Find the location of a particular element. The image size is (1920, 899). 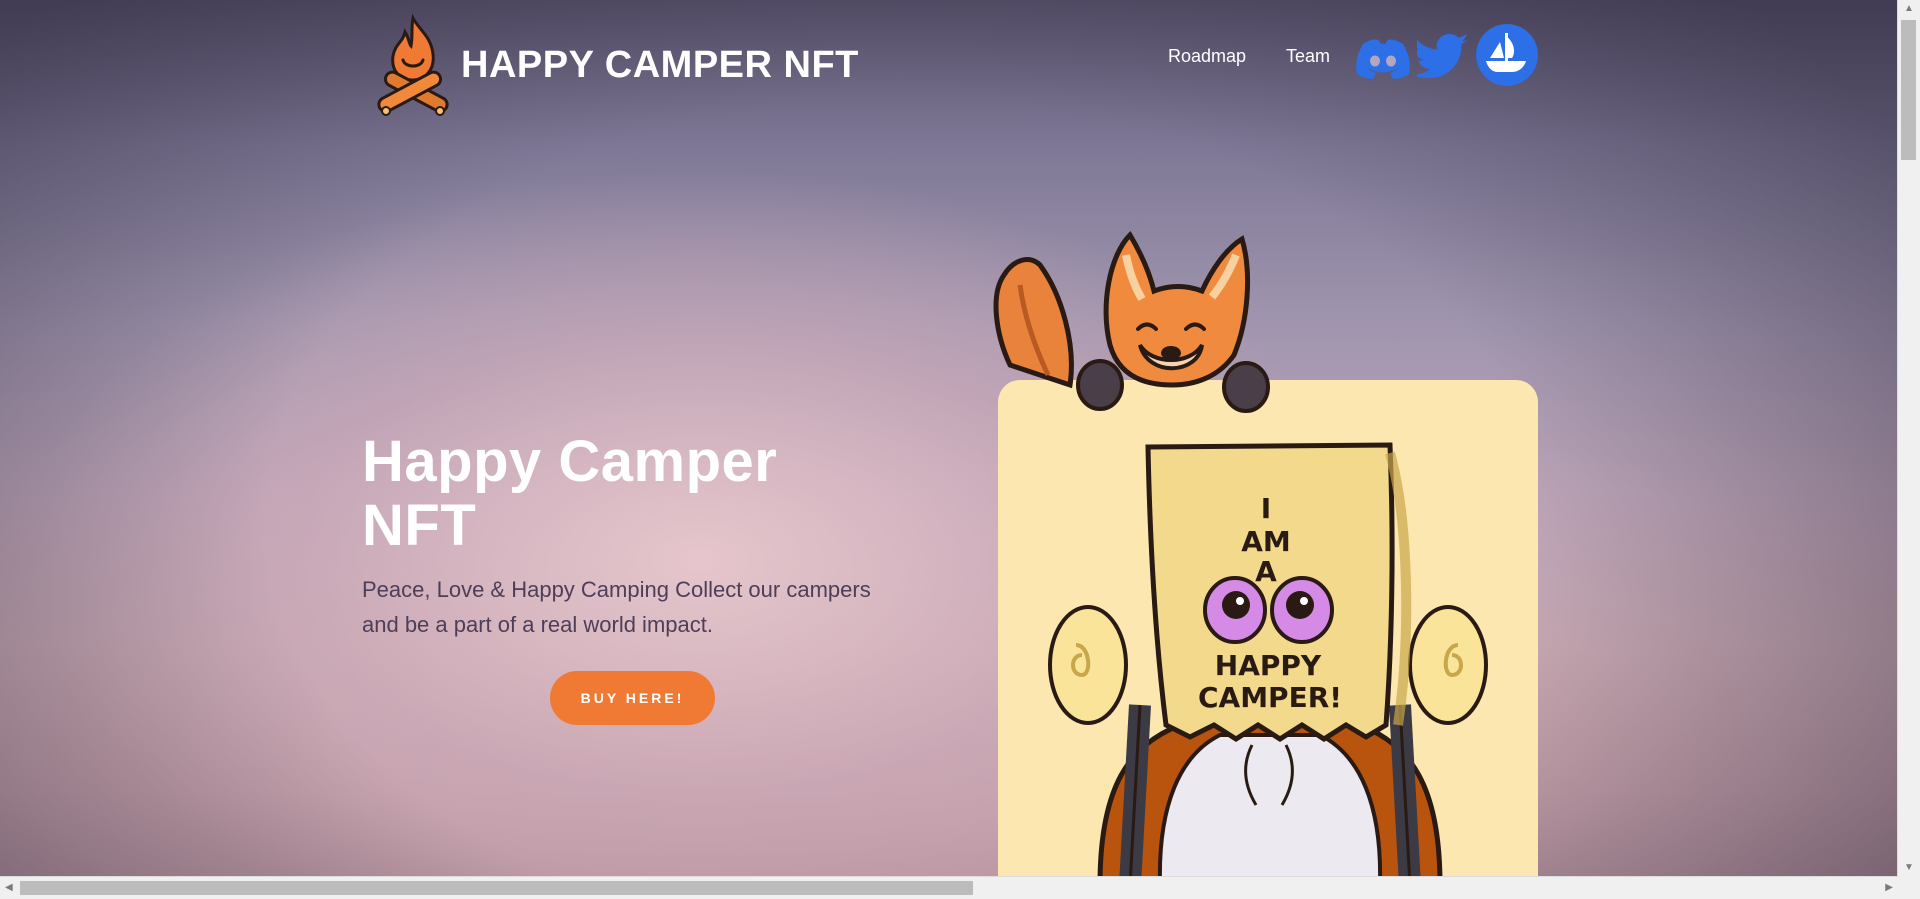

vertical-scroll-thumb is located at coordinates (1908, 90).